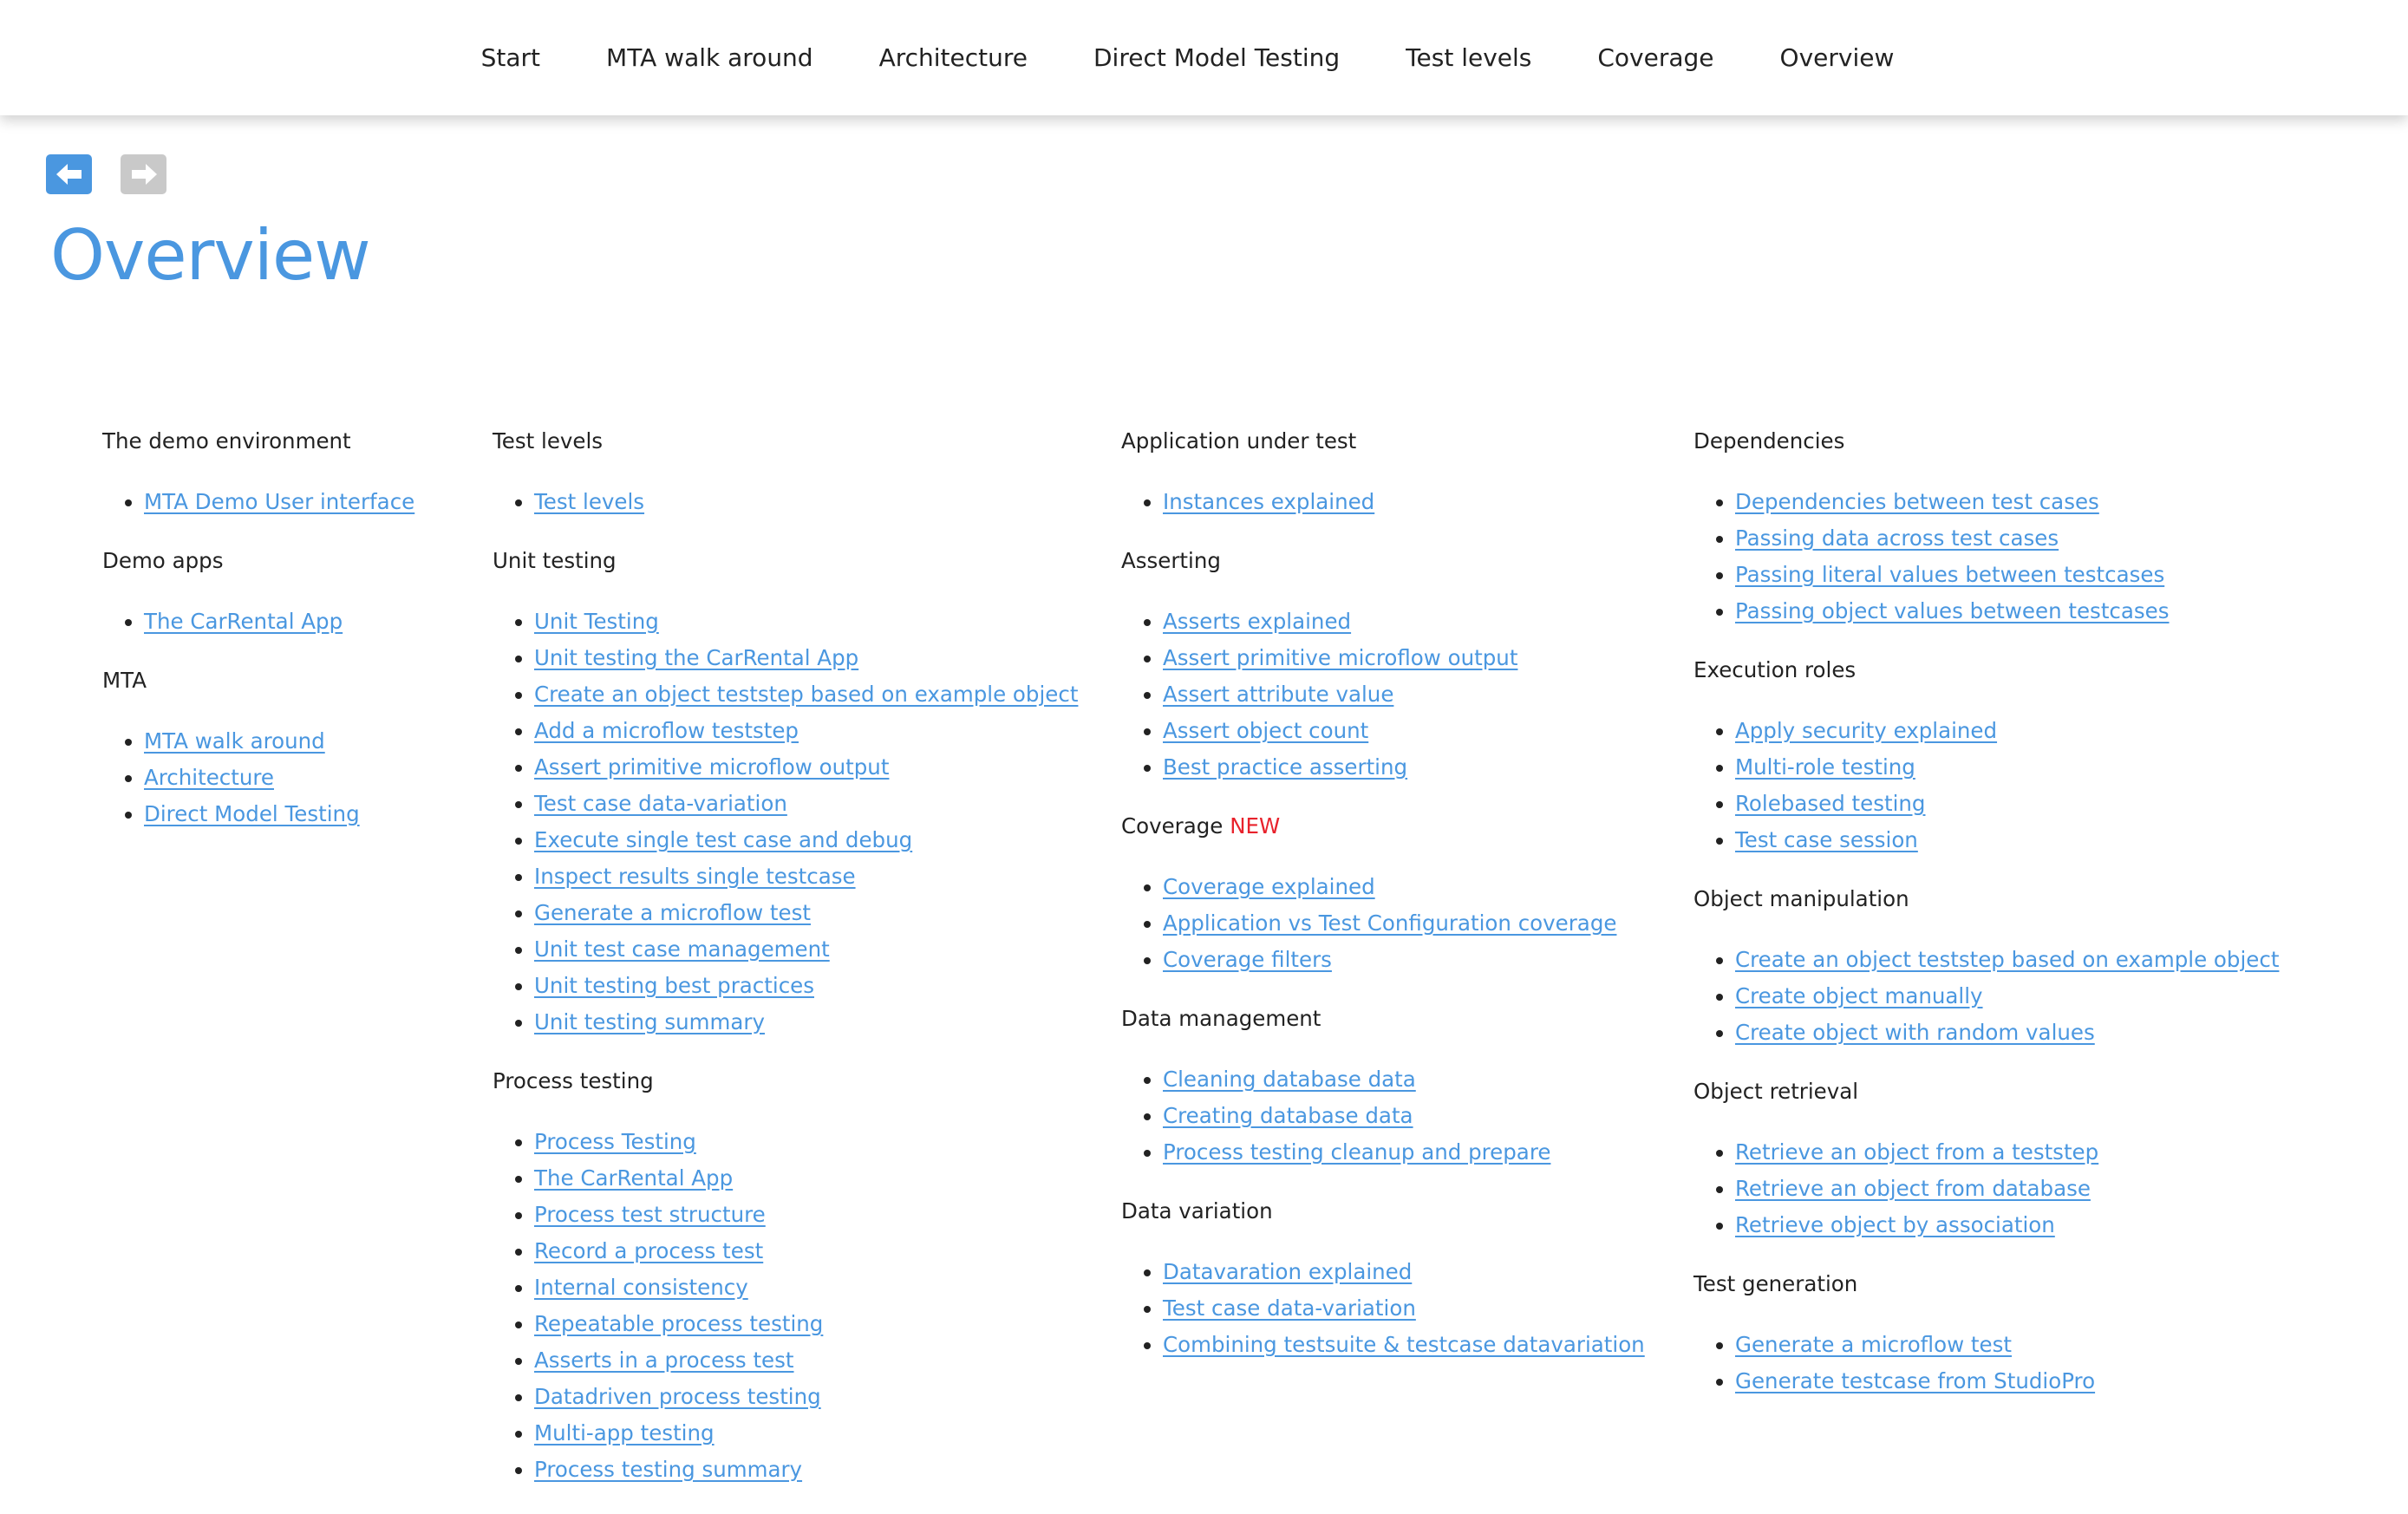 Image resolution: width=2408 pixels, height=1514 pixels. What do you see at coordinates (677, 1396) in the screenshot?
I see `link-datadriven-process-testing: Datadriven process testing` at bounding box center [677, 1396].